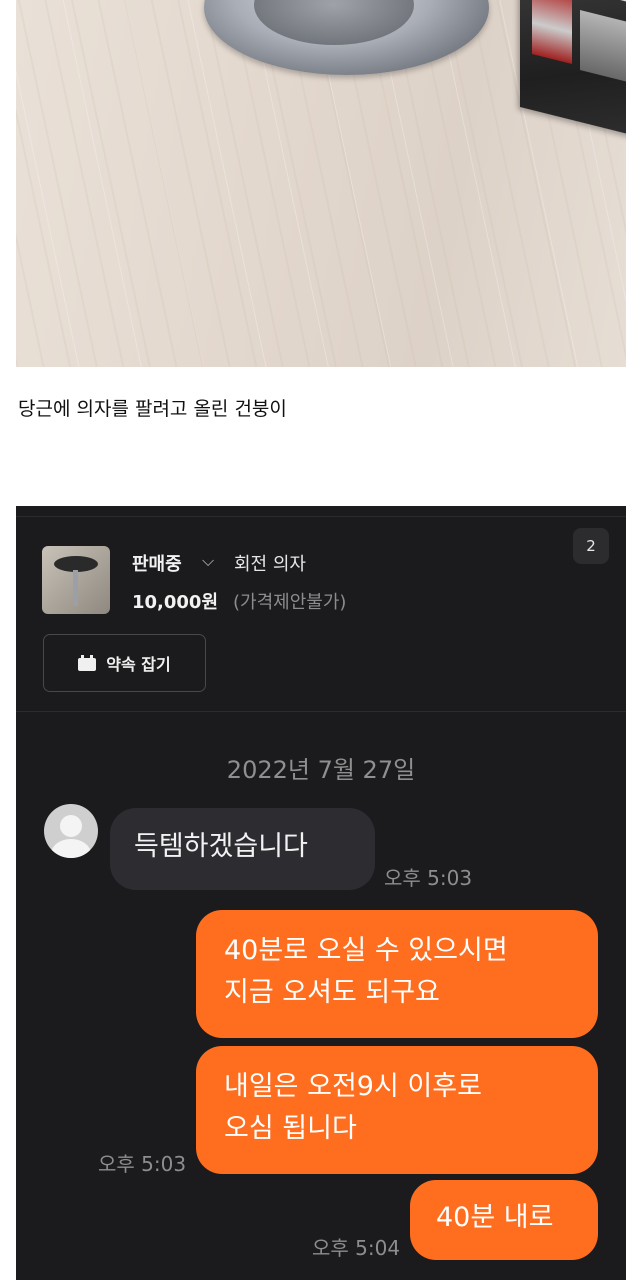 The image size is (640, 1280). What do you see at coordinates (321, 770) in the screenshot?
I see `chat-date: 2022년 7월 27일` at bounding box center [321, 770].